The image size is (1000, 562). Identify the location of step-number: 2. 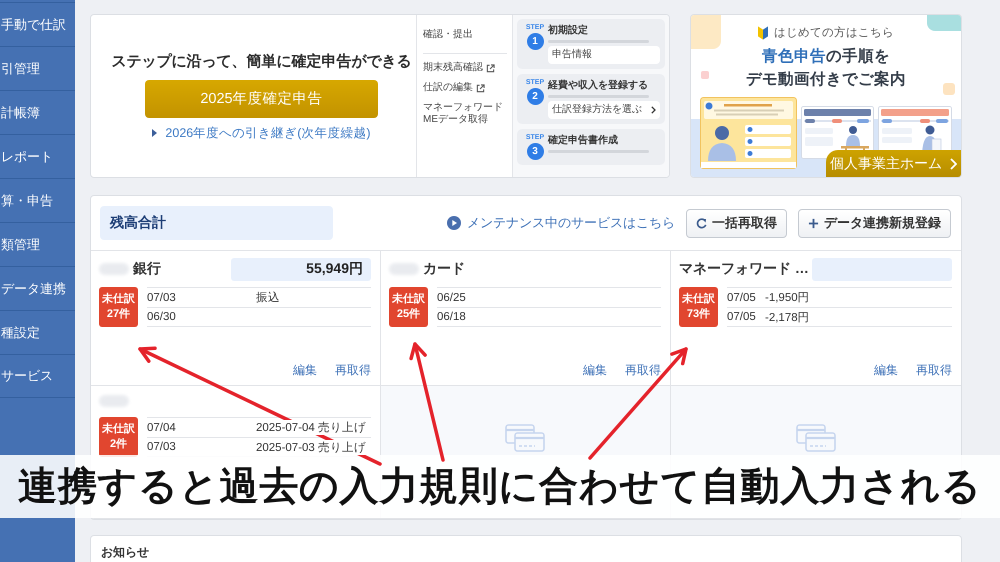
(535, 96).